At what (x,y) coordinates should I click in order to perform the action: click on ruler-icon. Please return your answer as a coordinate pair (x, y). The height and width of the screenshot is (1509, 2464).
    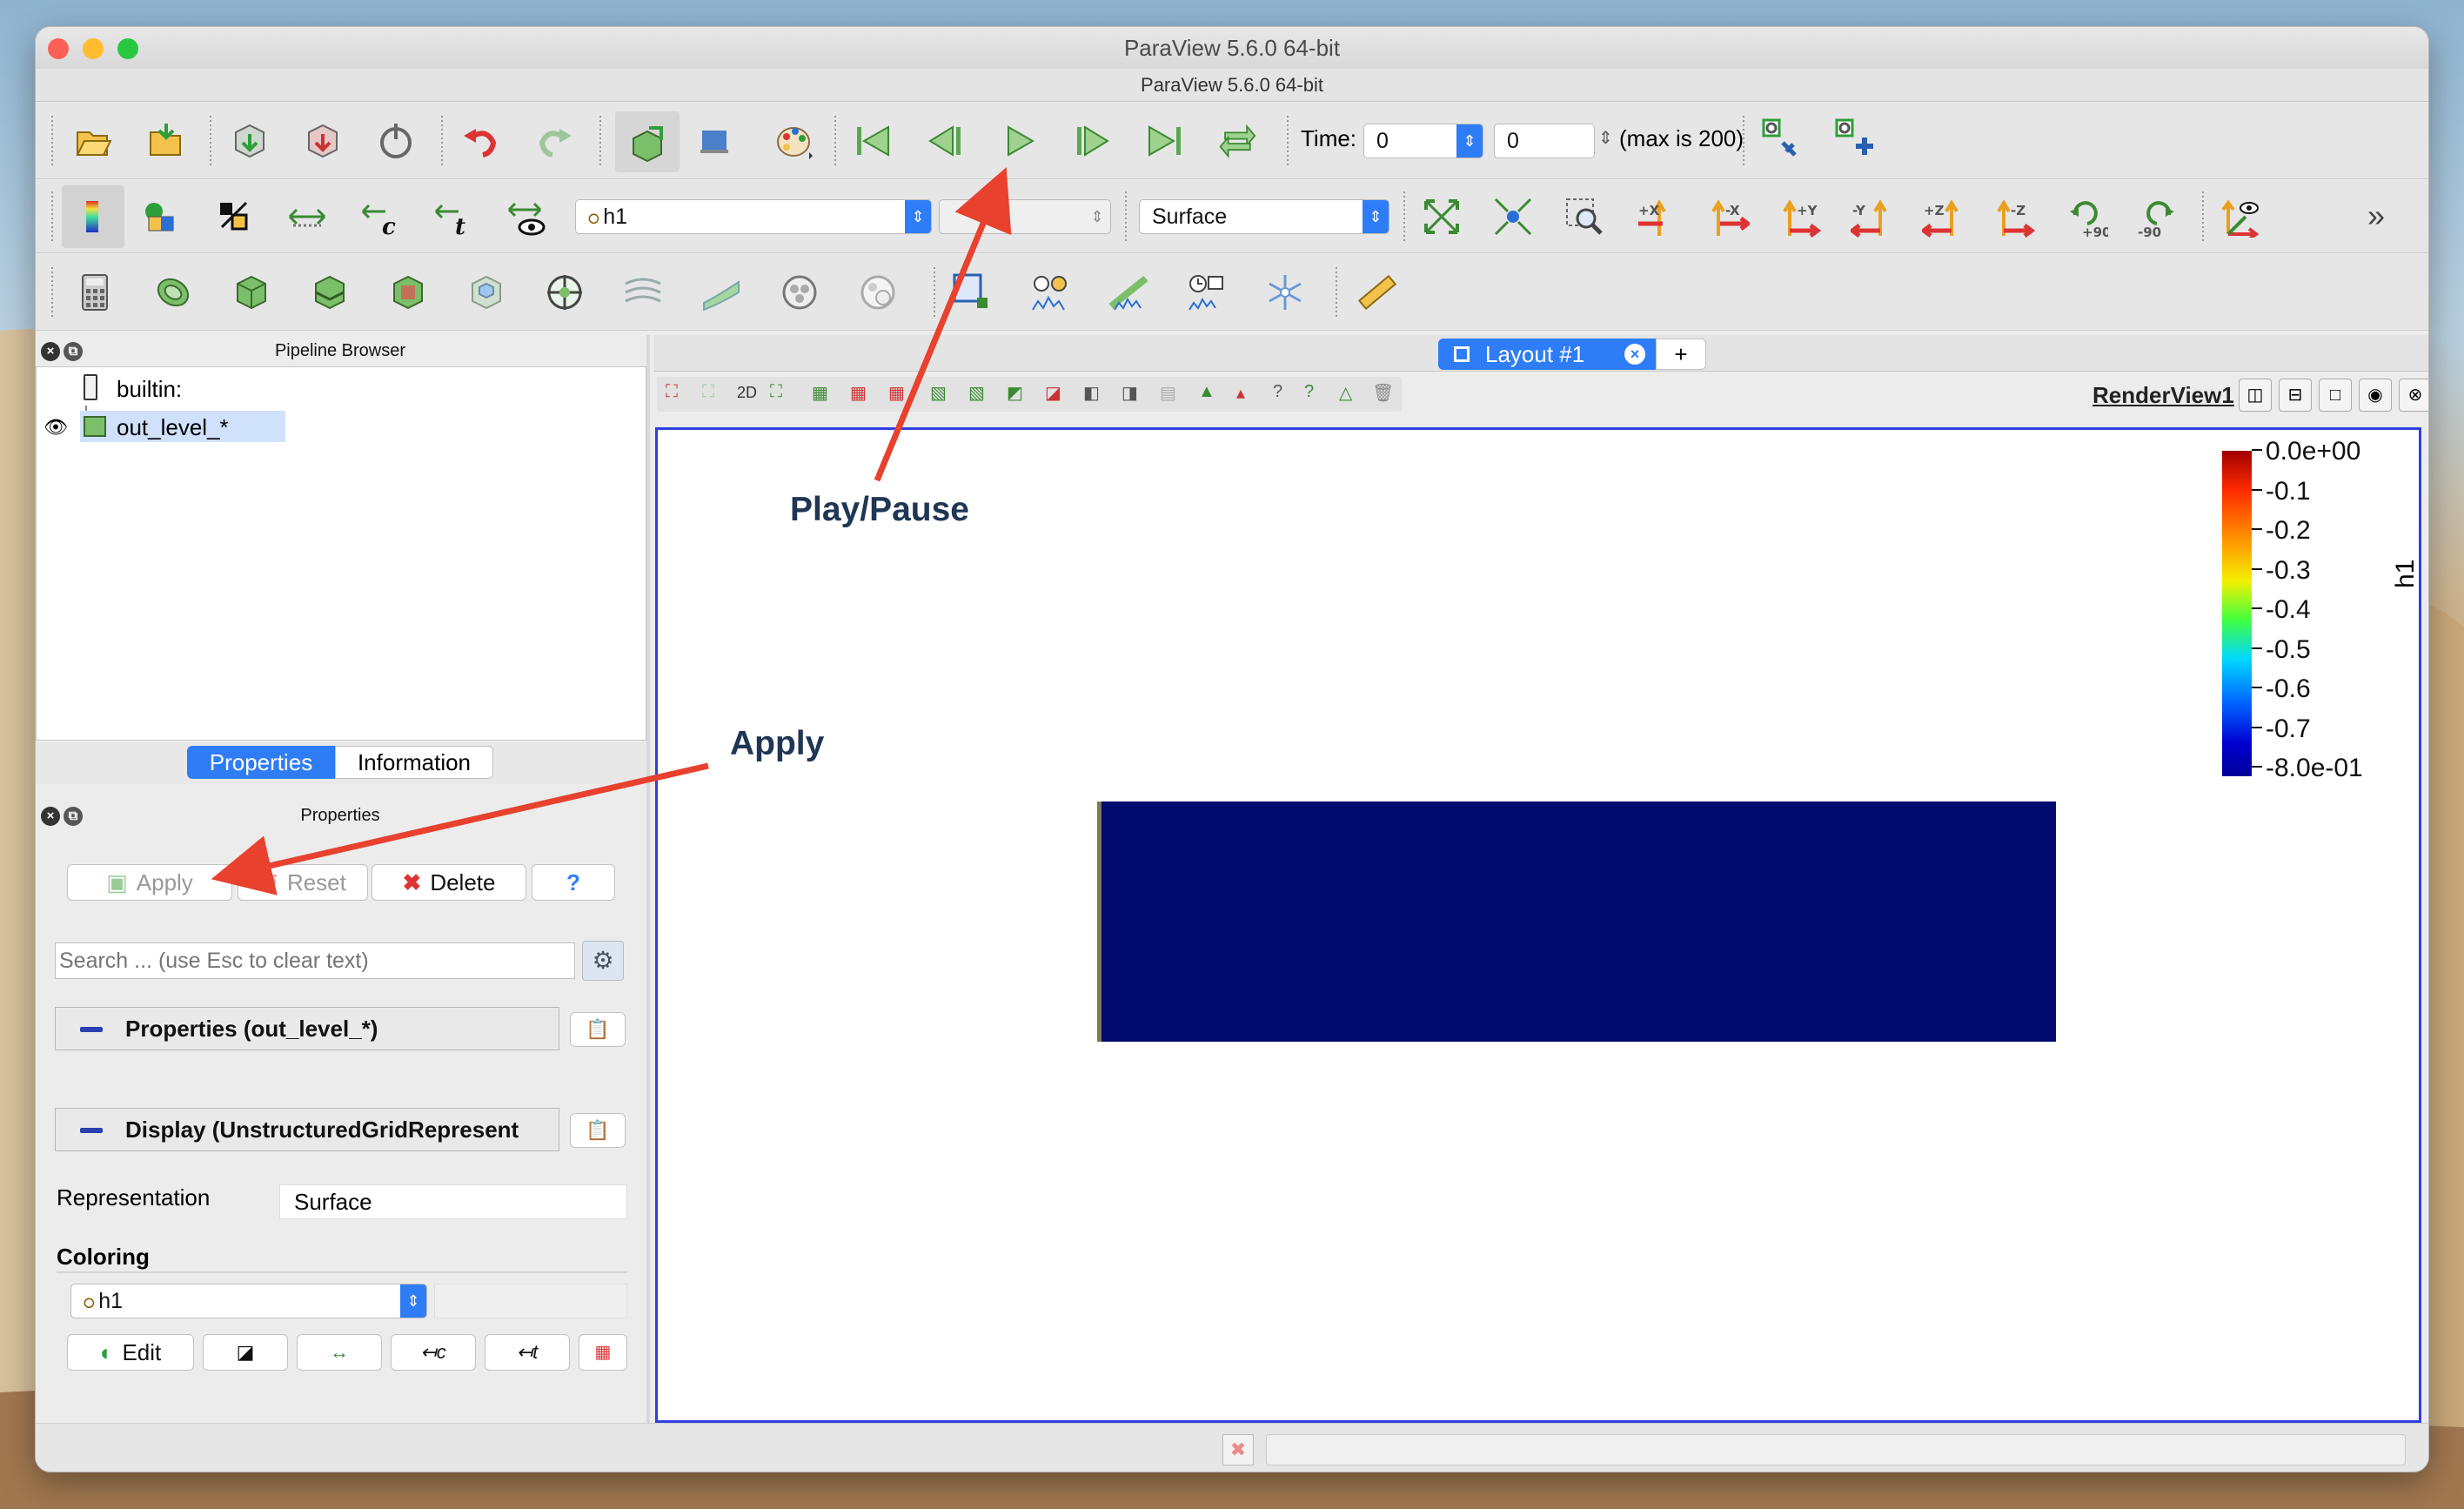
    Looking at the image, I should click on (1377, 292).